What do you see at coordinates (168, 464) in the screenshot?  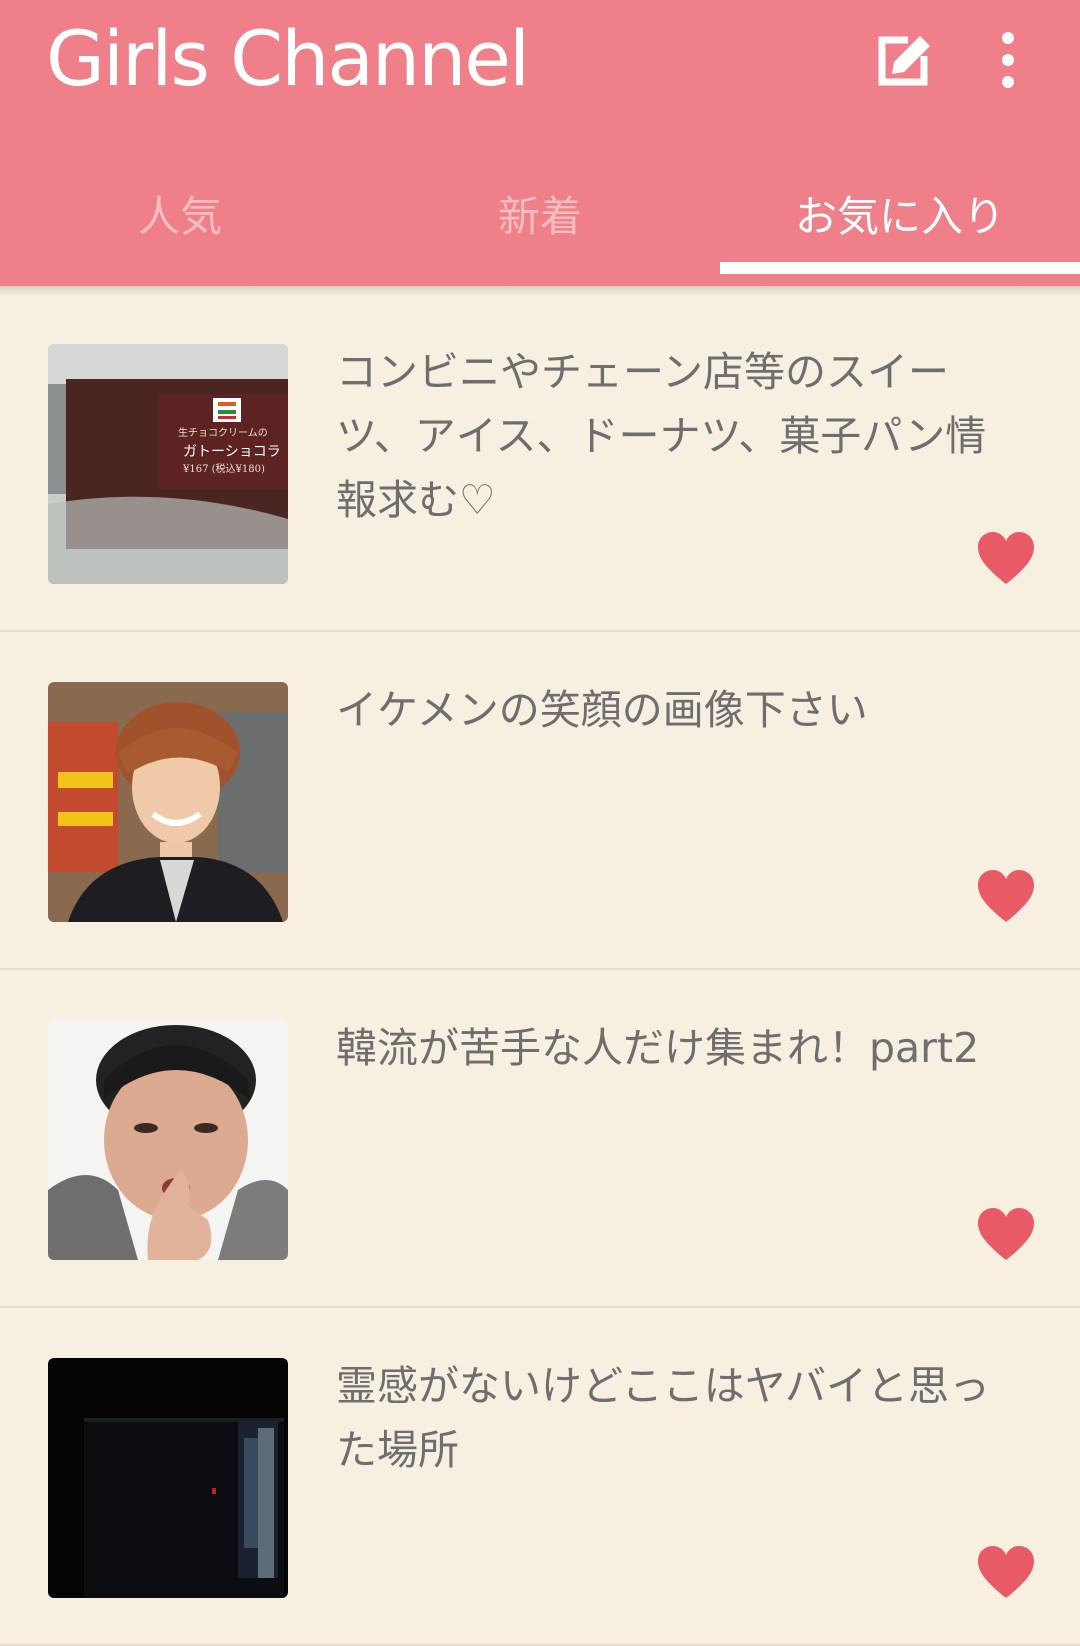 I see `topic-thumbnail: 生チョコクリームの ガトーショコラ ¥167 (税込¥180)` at bounding box center [168, 464].